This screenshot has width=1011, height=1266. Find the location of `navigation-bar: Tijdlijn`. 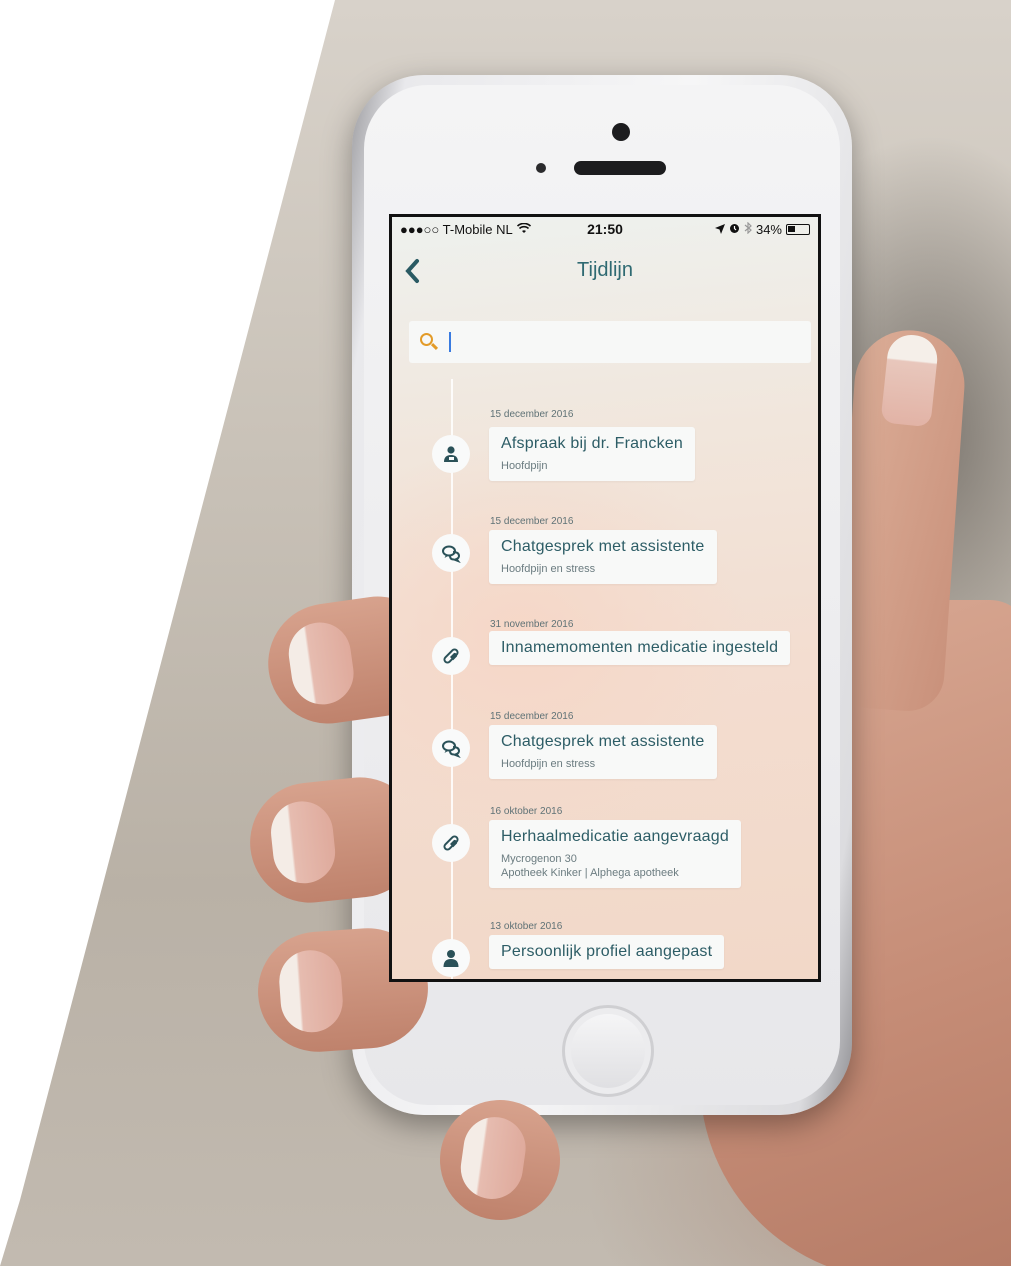

navigation-bar: Tijdlijn is located at coordinates (605, 272).